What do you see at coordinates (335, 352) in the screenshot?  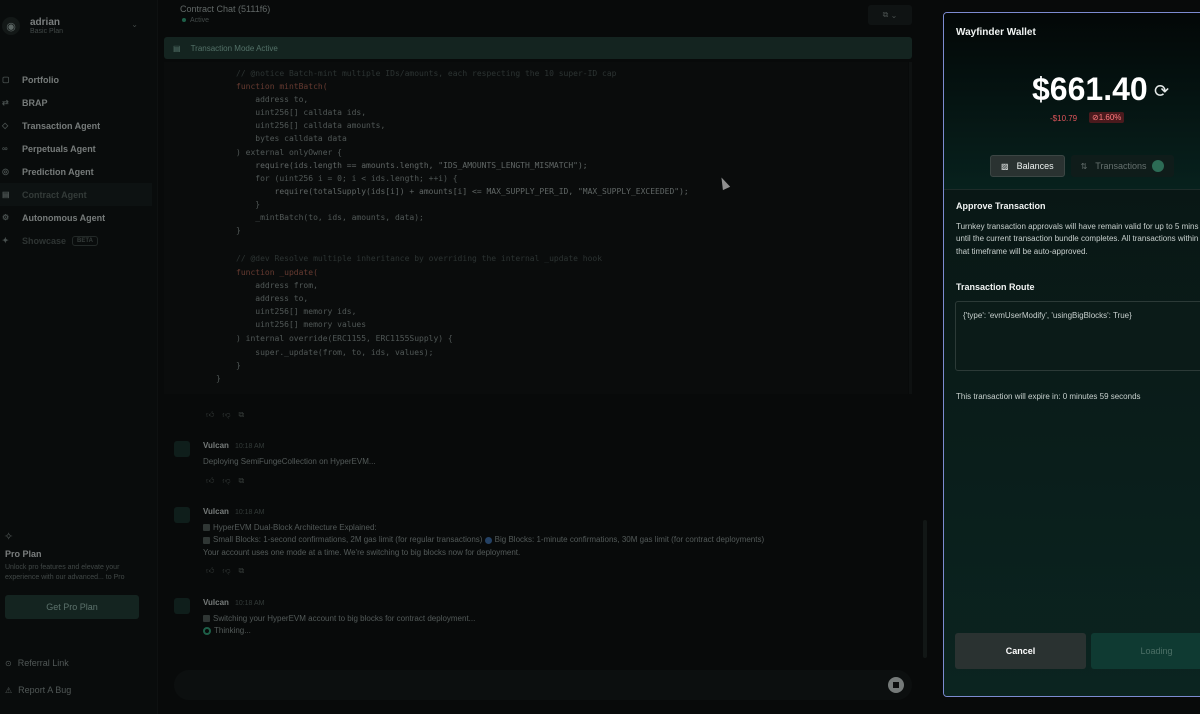 I see `code-line: super._update(from, to, ids, values);` at bounding box center [335, 352].